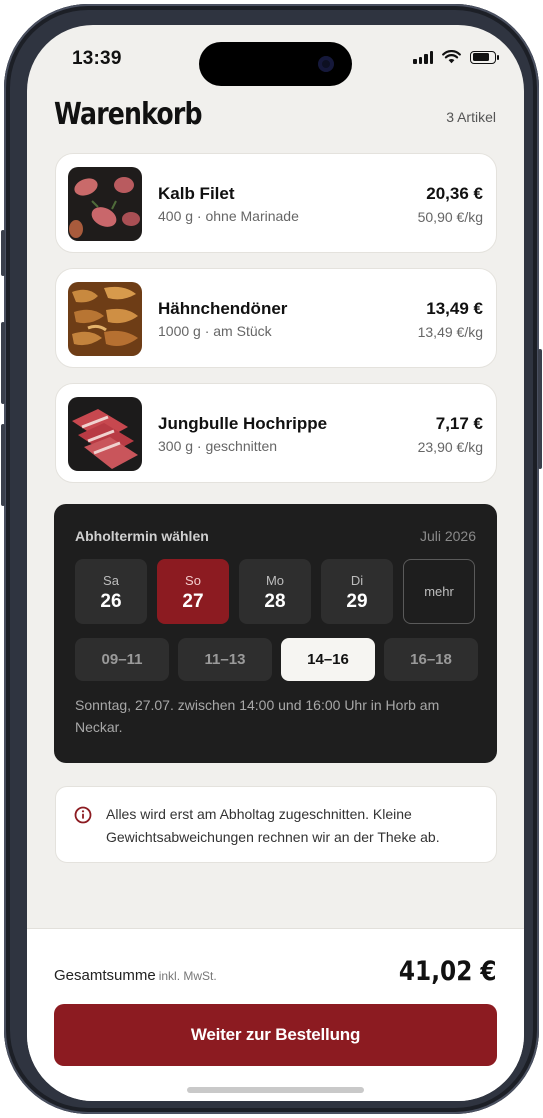  What do you see at coordinates (228, 216) in the screenshot?
I see `item-meta: 400 g · ohne Marinade` at bounding box center [228, 216].